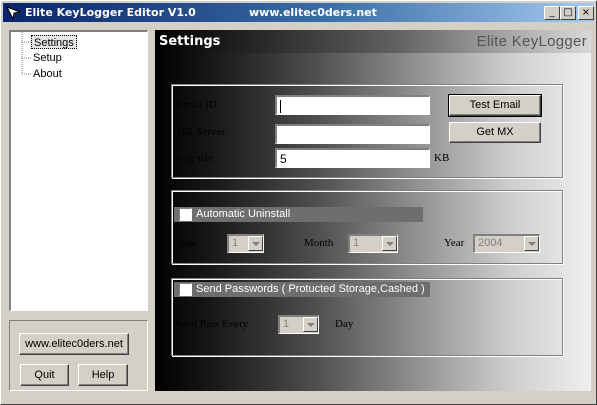 This screenshot has height=405, width=597. I want to click on year-select-value: 2004, so click(490, 243).